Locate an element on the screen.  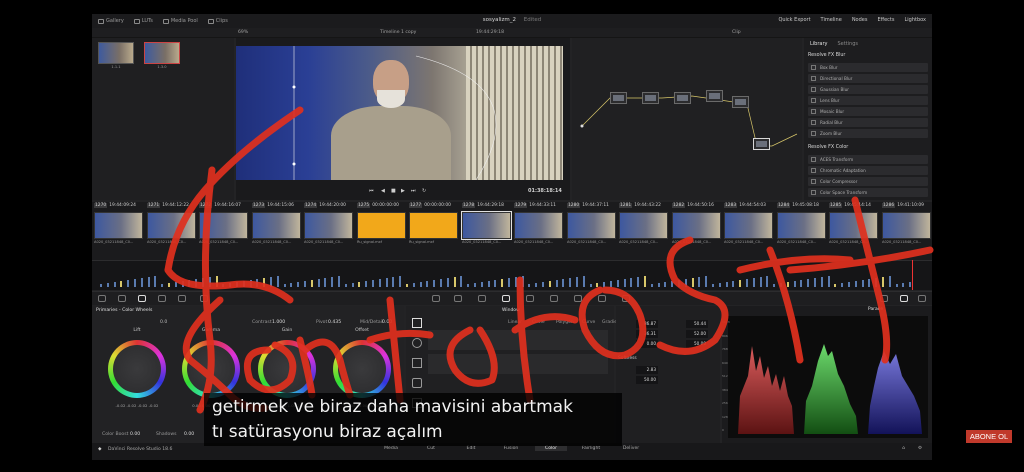
page-fusion: Fusion is located at coordinates (511, 448).